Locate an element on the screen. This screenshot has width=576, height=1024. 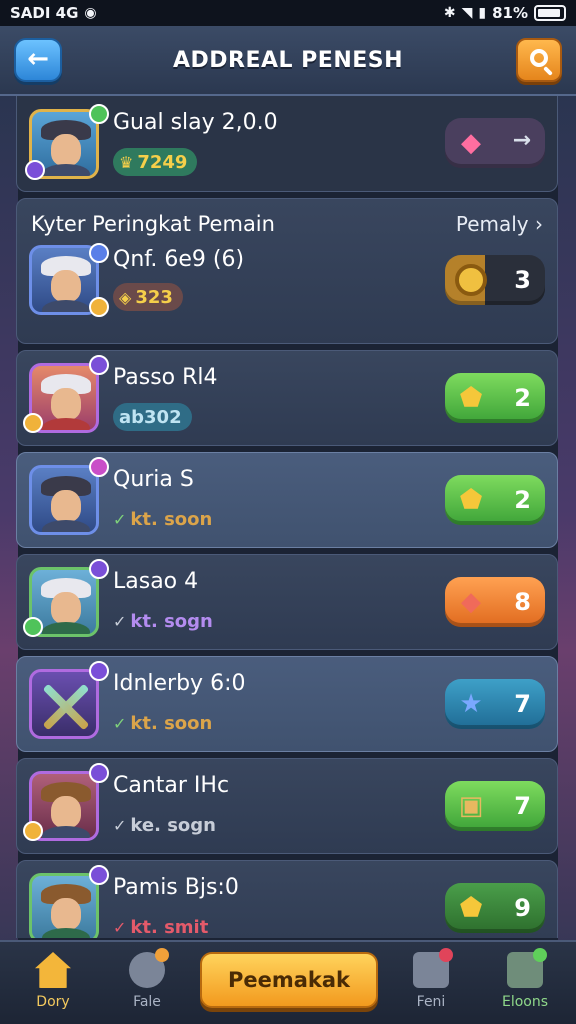
nav-item-home: Dory is located at coordinates (53, 985).